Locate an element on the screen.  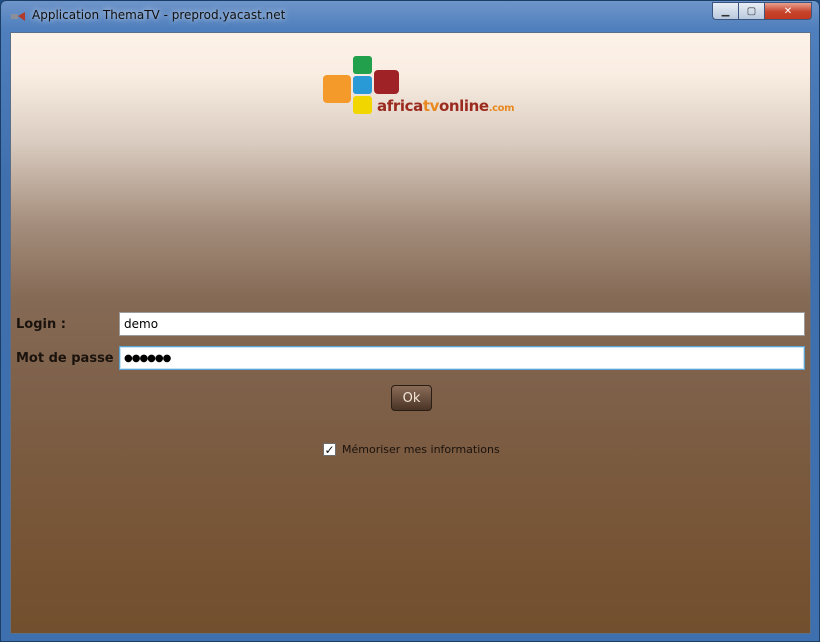
logo-tile-red is located at coordinates (386, 82).